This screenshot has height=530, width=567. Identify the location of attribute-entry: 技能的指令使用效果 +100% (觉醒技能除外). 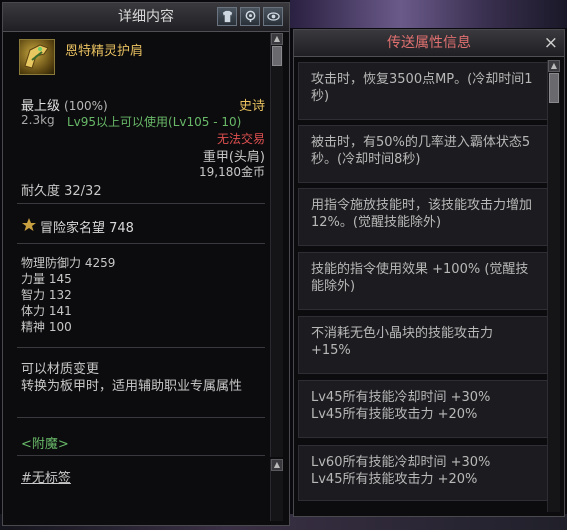
(423, 281).